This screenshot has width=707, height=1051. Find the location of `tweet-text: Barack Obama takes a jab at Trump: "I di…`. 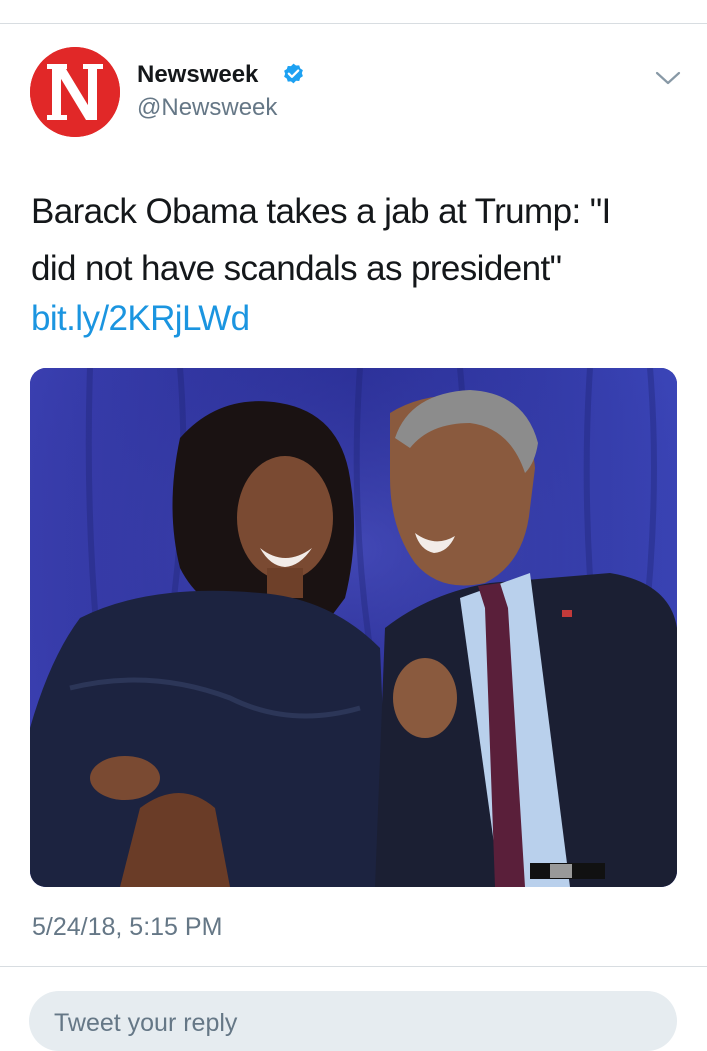

tweet-text: Barack Obama takes a jab at Trump: "I di… is located at coordinates (356, 240).